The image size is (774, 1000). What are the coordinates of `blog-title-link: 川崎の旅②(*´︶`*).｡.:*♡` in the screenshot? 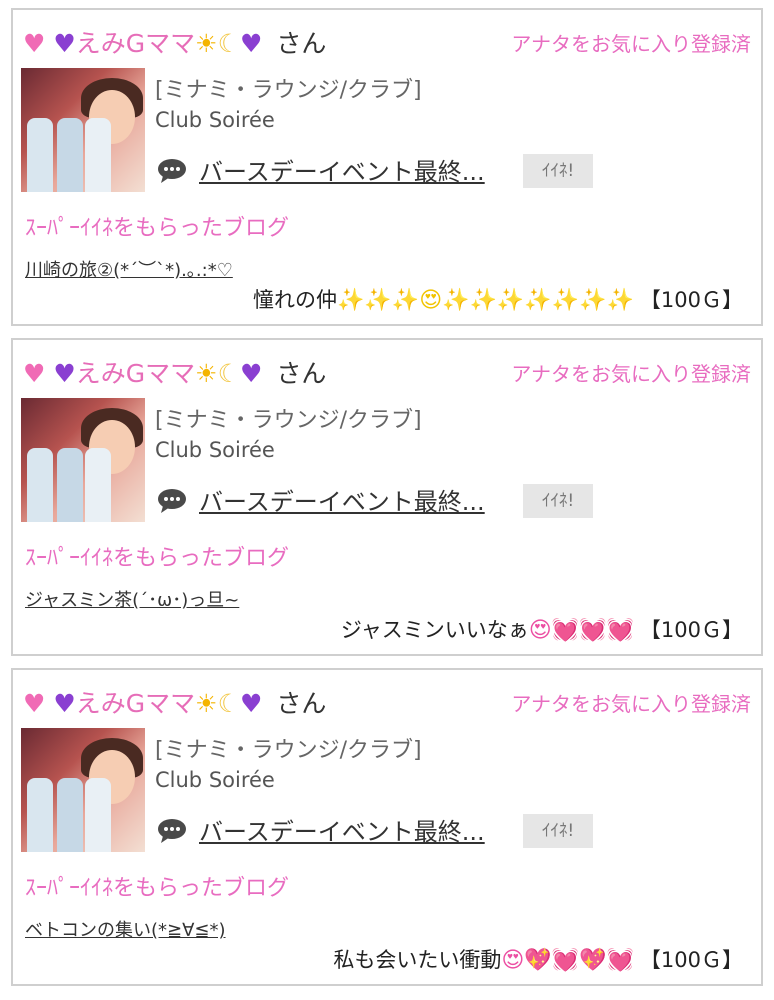 It's located at (129, 269).